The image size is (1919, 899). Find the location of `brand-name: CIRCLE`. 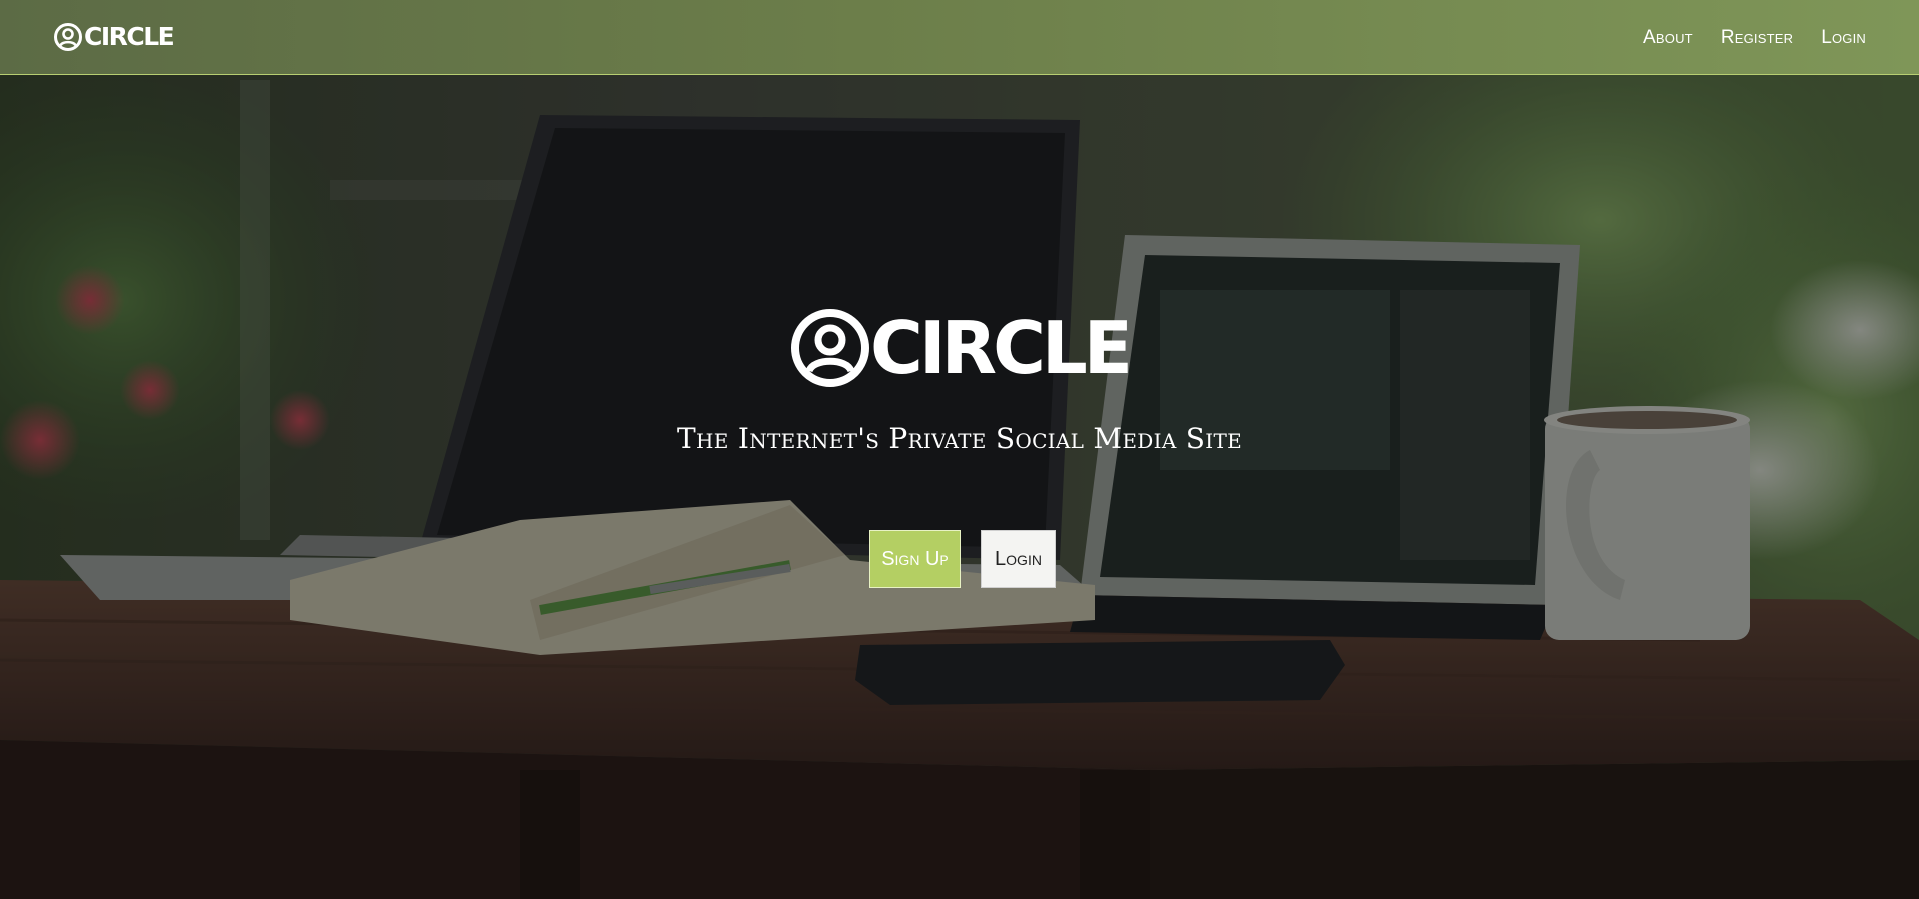

brand-name: CIRCLE is located at coordinates (129, 36).